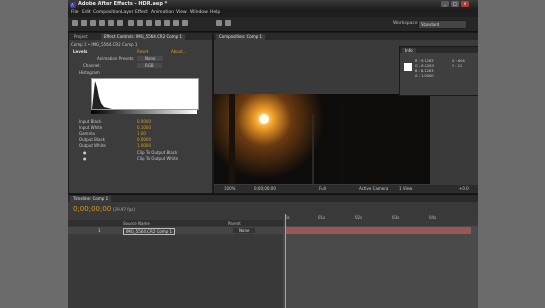  What do you see at coordinates (176, 23) in the screenshot?
I see `eraser-tool-icon` at bounding box center [176, 23].